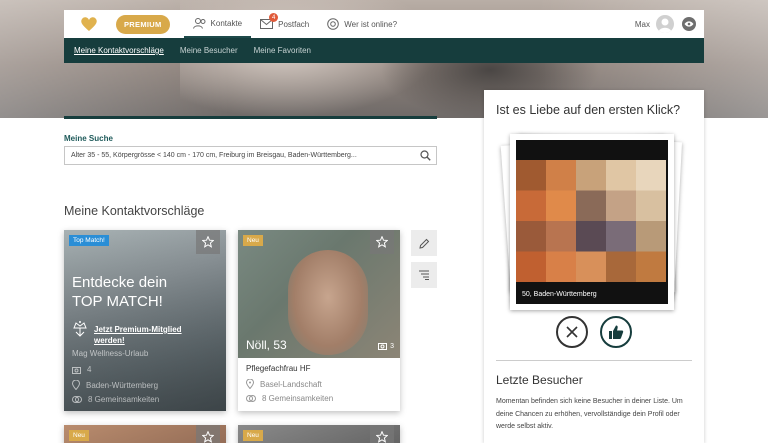 The width and height of the screenshot is (768, 443). What do you see at coordinates (274, 17) in the screenshot?
I see `mail-badge: 4` at bounding box center [274, 17].